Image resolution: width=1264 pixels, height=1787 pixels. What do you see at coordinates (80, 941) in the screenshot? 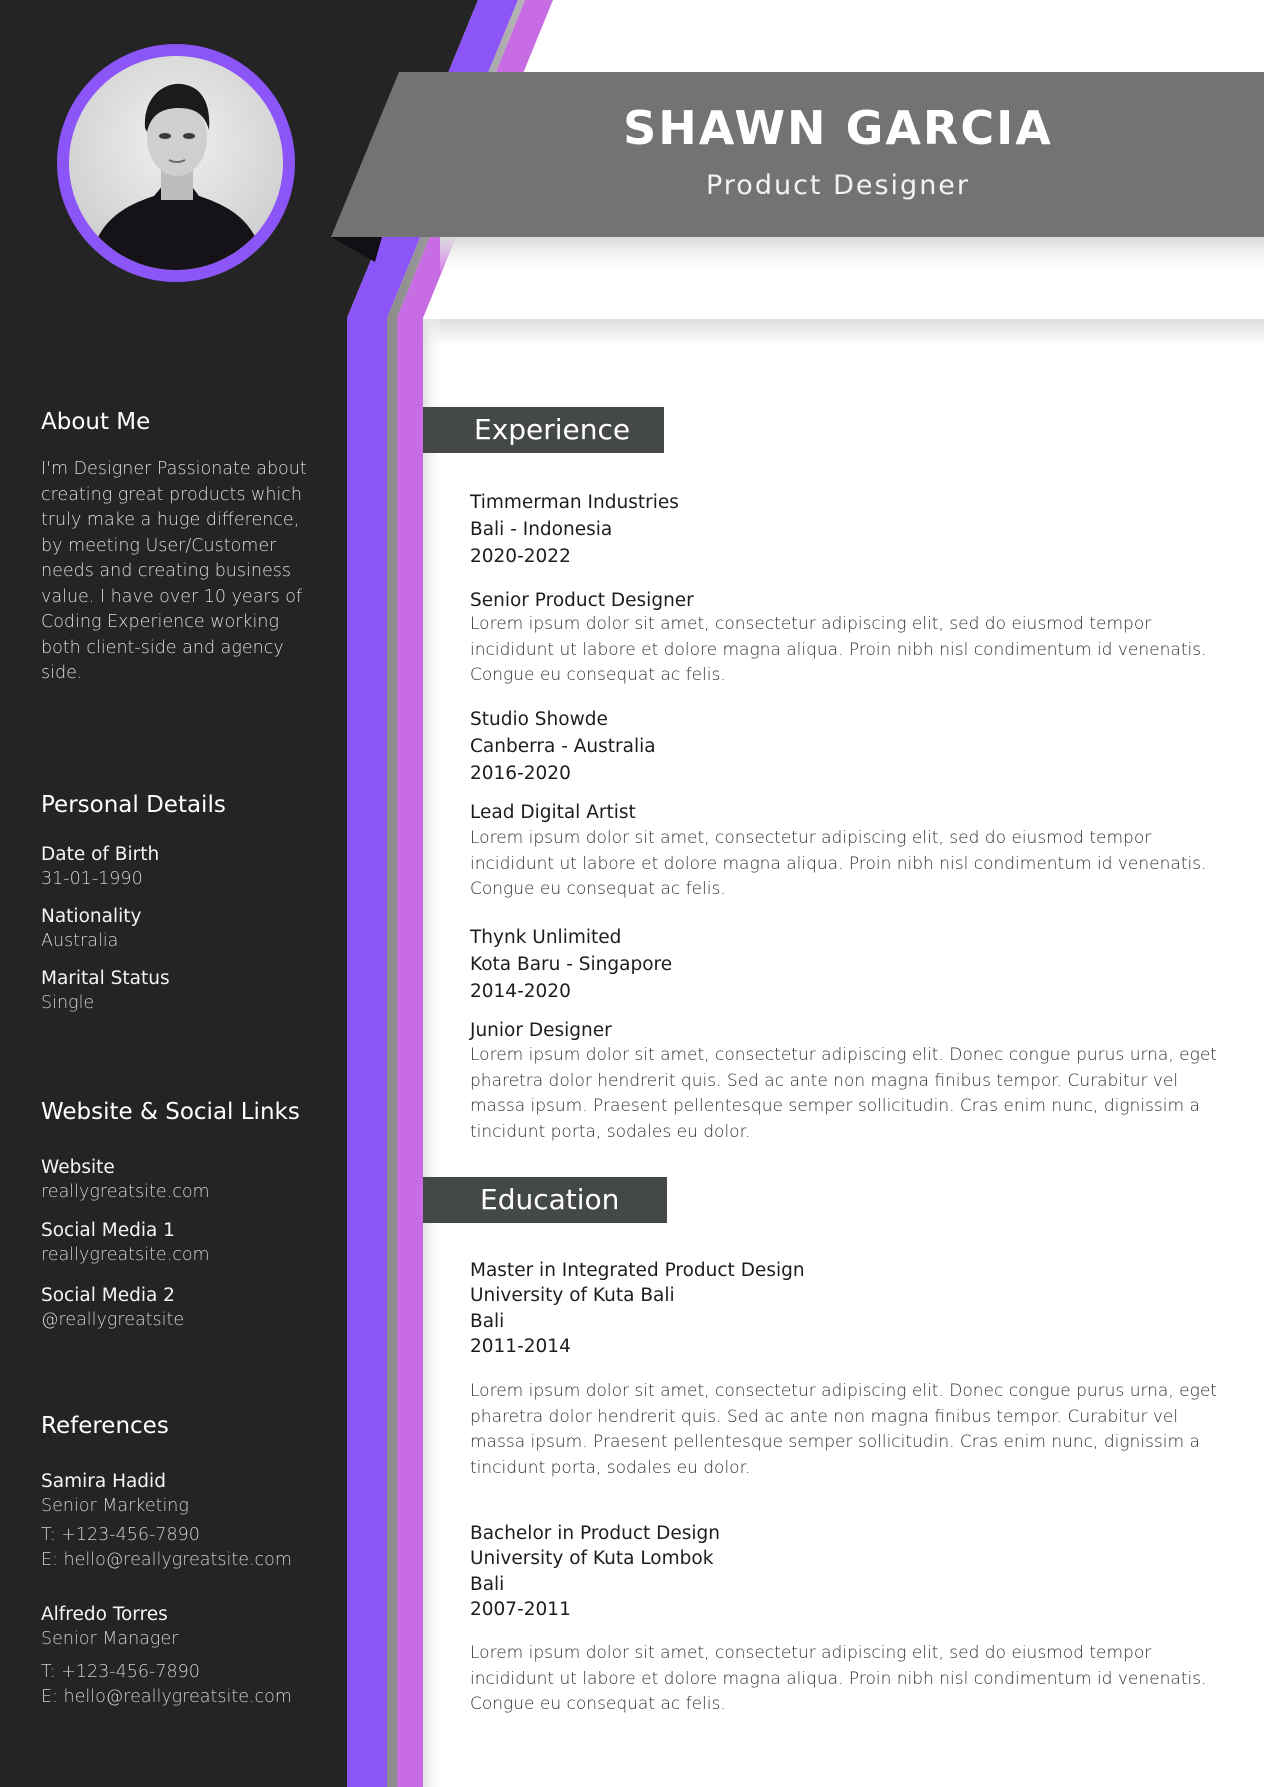
I see `nationality-value: Australia` at bounding box center [80, 941].